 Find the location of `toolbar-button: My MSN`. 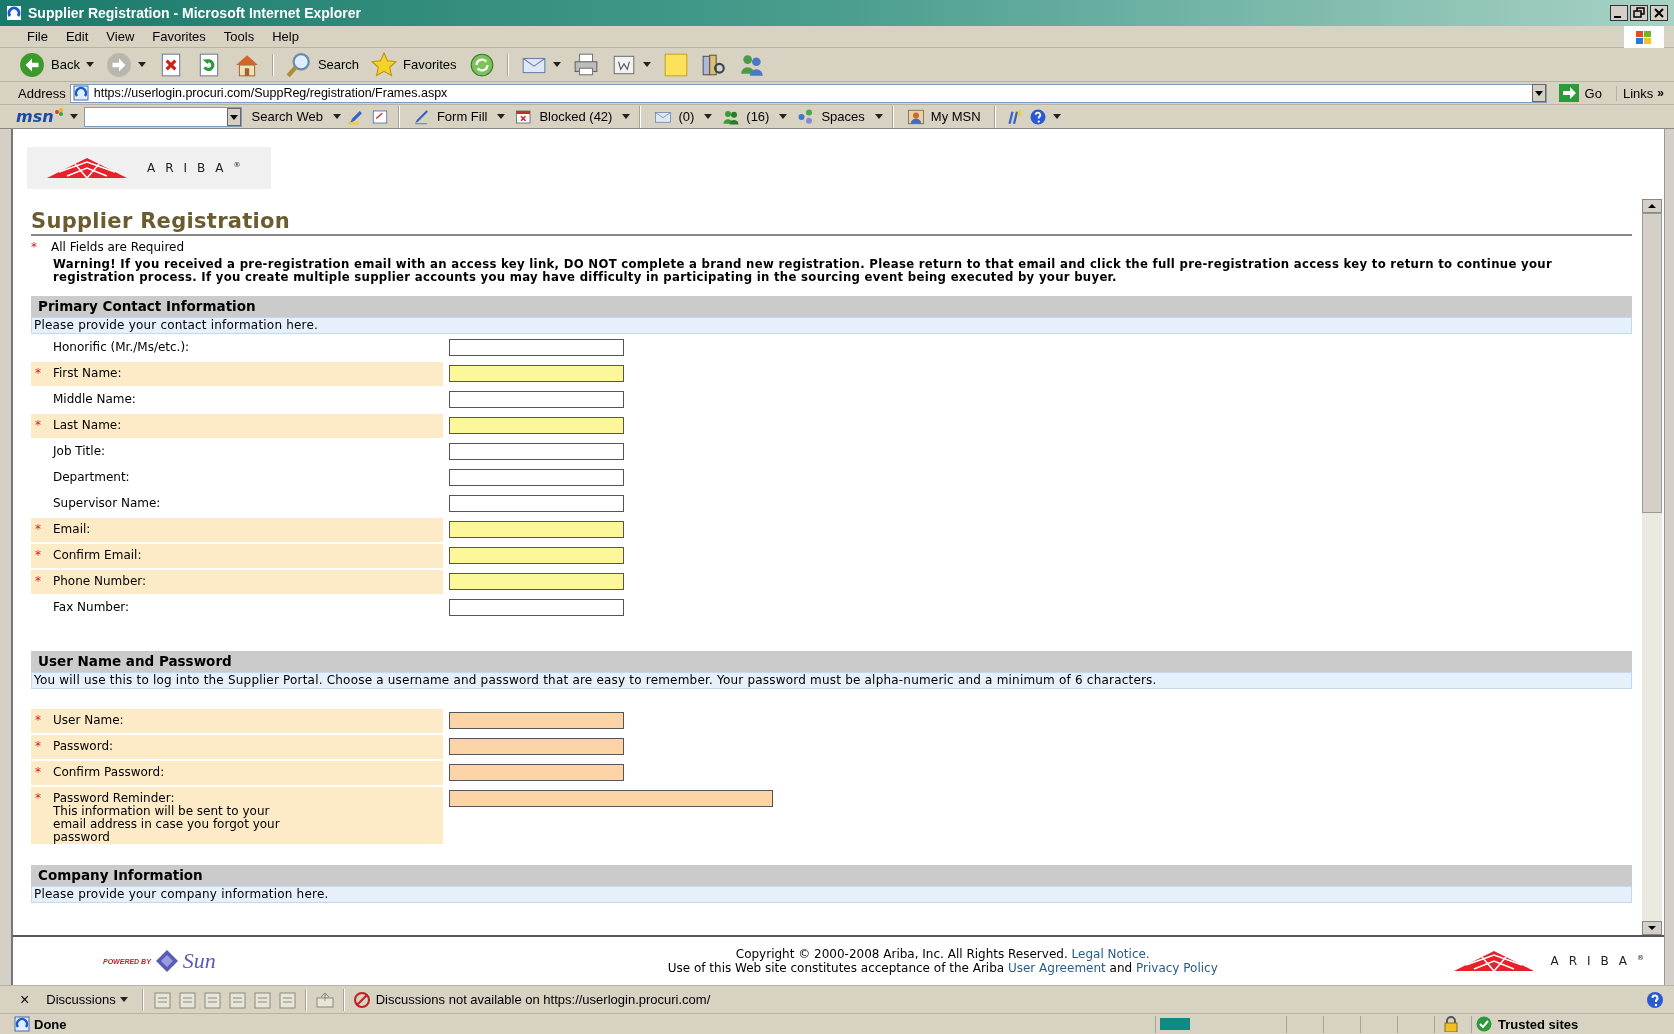

toolbar-button: My MSN is located at coordinates (943, 116).